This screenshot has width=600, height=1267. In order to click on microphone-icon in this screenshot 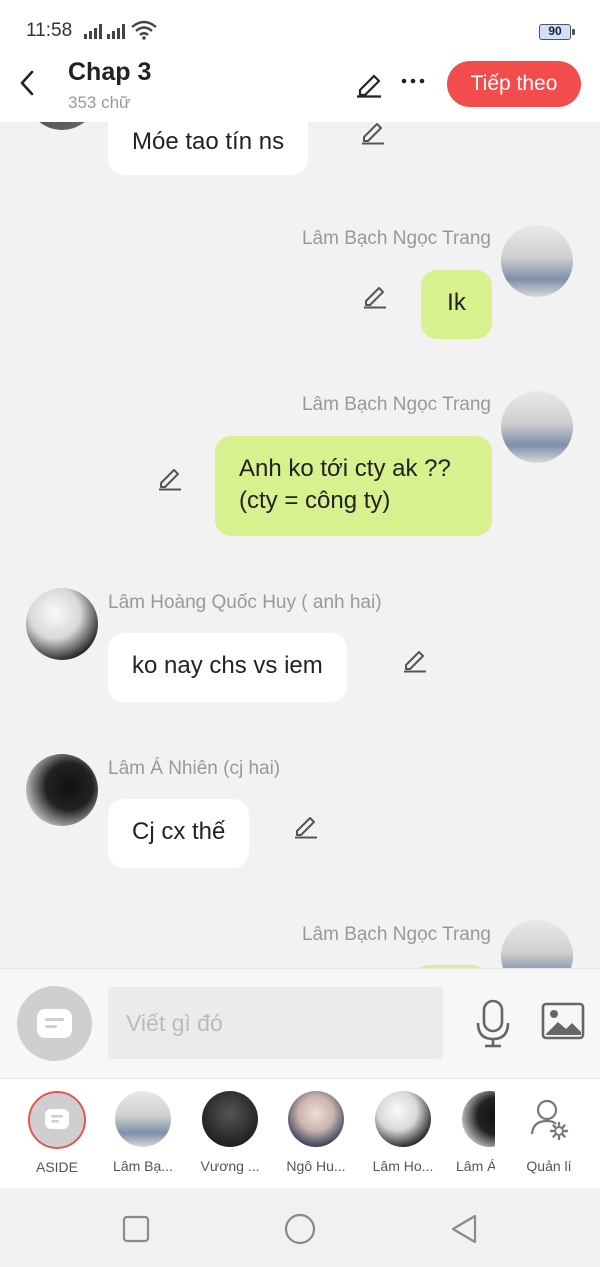, I will do `click(493, 1024)`.